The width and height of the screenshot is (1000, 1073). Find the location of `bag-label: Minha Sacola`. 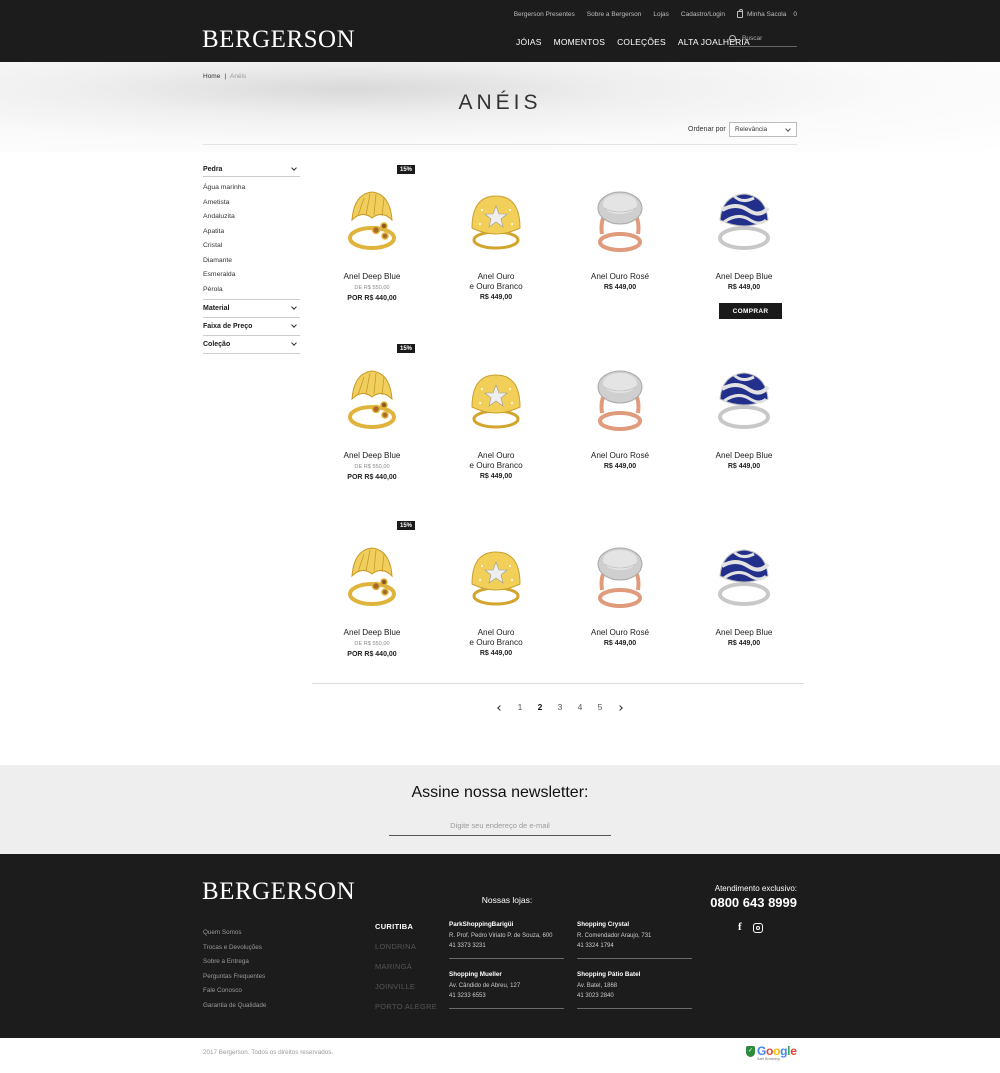

bag-label: Minha Sacola is located at coordinates (766, 14).